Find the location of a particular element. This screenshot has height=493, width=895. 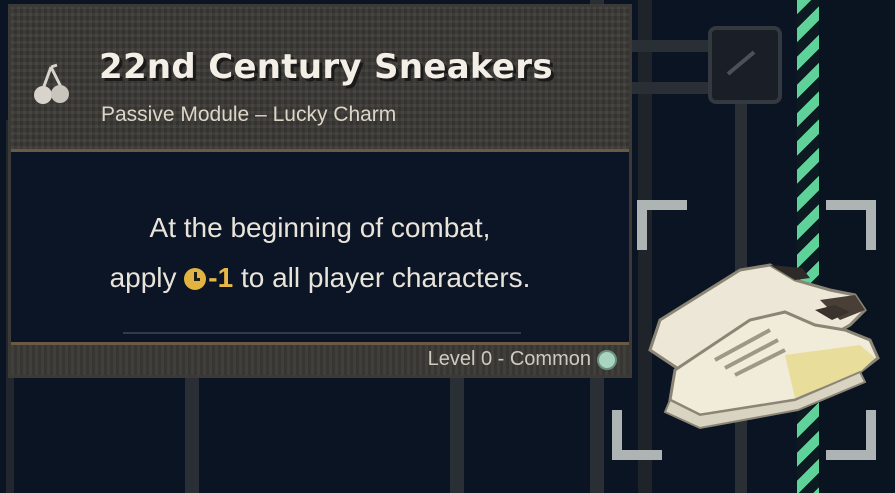

item-subtitle: Passive Module – Lucky Charm is located at coordinates (249, 114).